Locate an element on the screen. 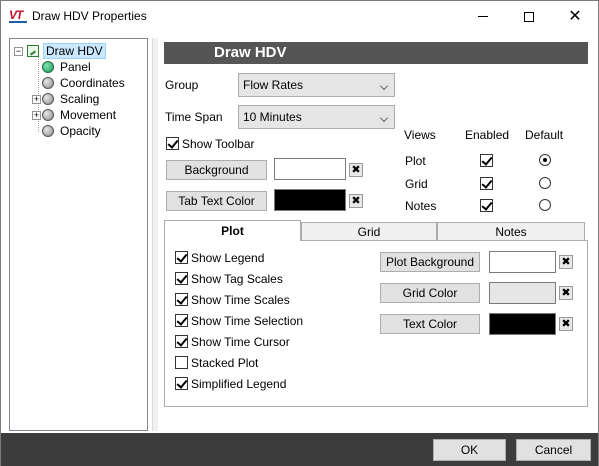  collapse-icon: − is located at coordinates (18, 51).